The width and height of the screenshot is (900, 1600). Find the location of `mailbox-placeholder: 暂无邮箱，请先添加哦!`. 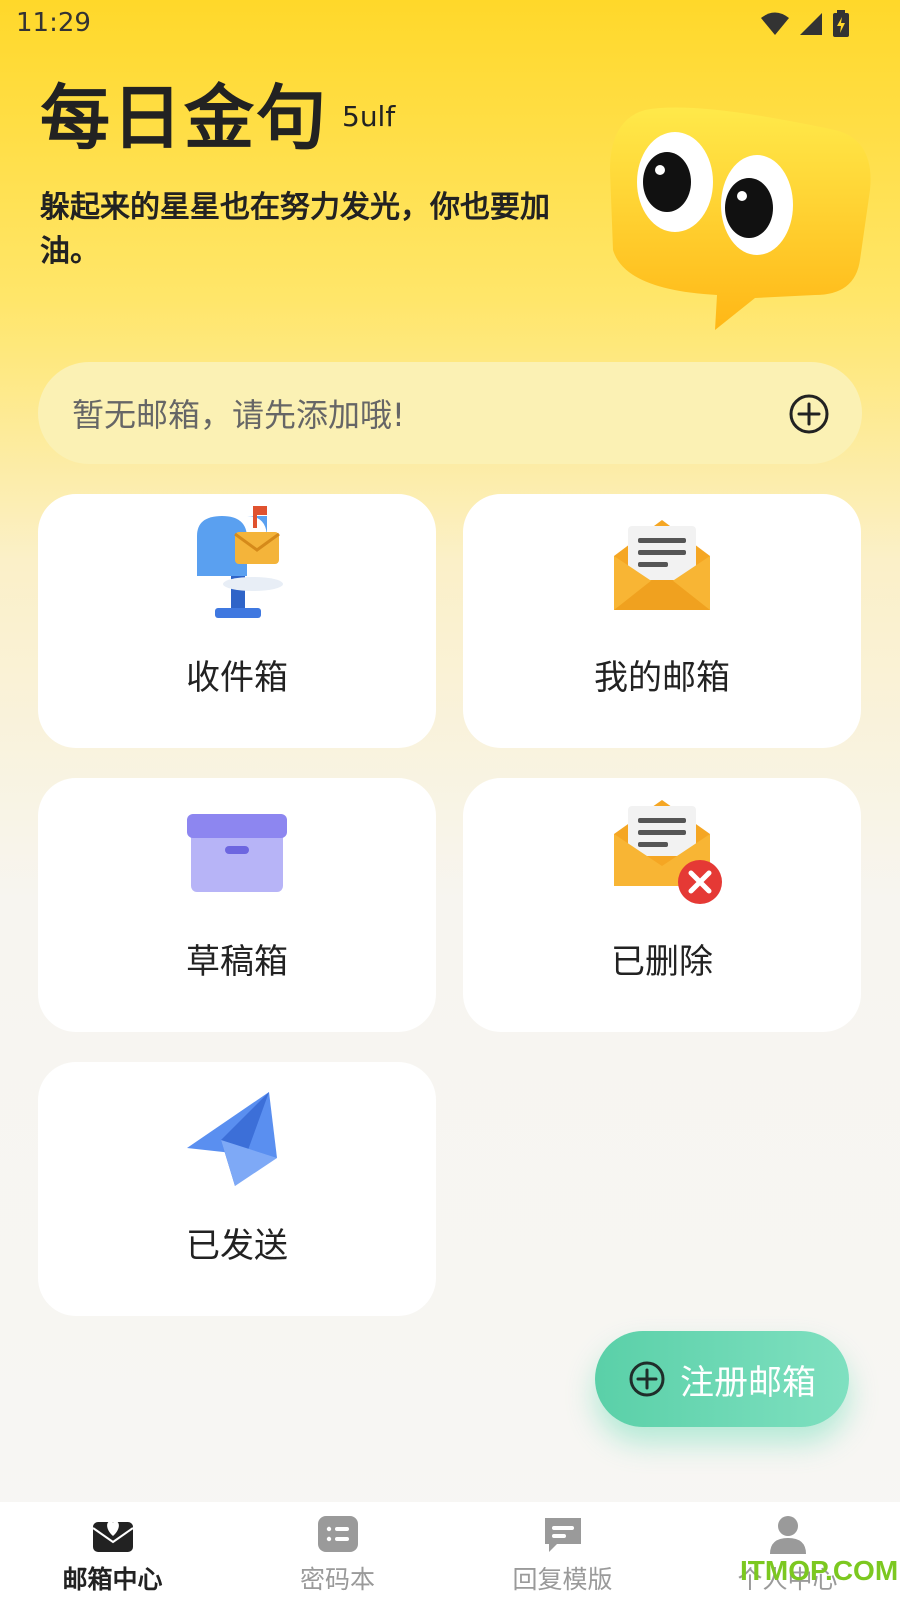

mailbox-placeholder: 暂无邮箱，请先添加哦! is located at coordinates (238, 415).